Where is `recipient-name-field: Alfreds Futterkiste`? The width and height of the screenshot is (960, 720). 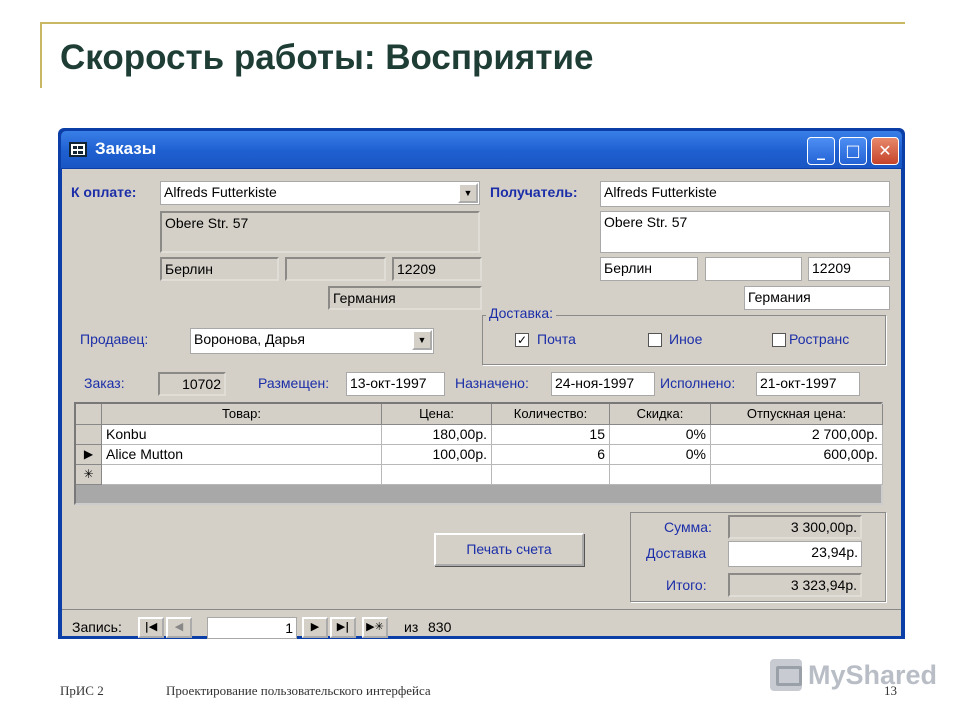
recipient-name-field: Alfreds Futterkiste is located at coordinates (745, 194).